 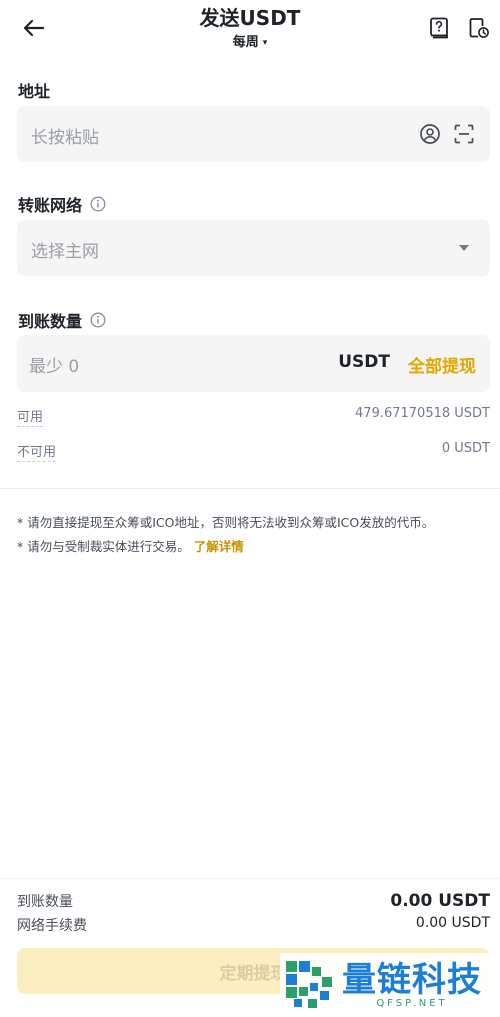 I want to click on page-title: 发送USDT, so click(x=250, y=18).